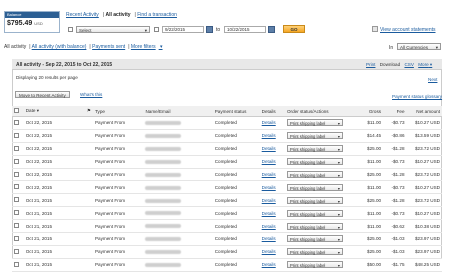 This screenshot has width=451, height=272. What do you see at coordinates (54, 111) in the screenshot?
I see `col-date: Date ▾` at bounding box center [54, 111].